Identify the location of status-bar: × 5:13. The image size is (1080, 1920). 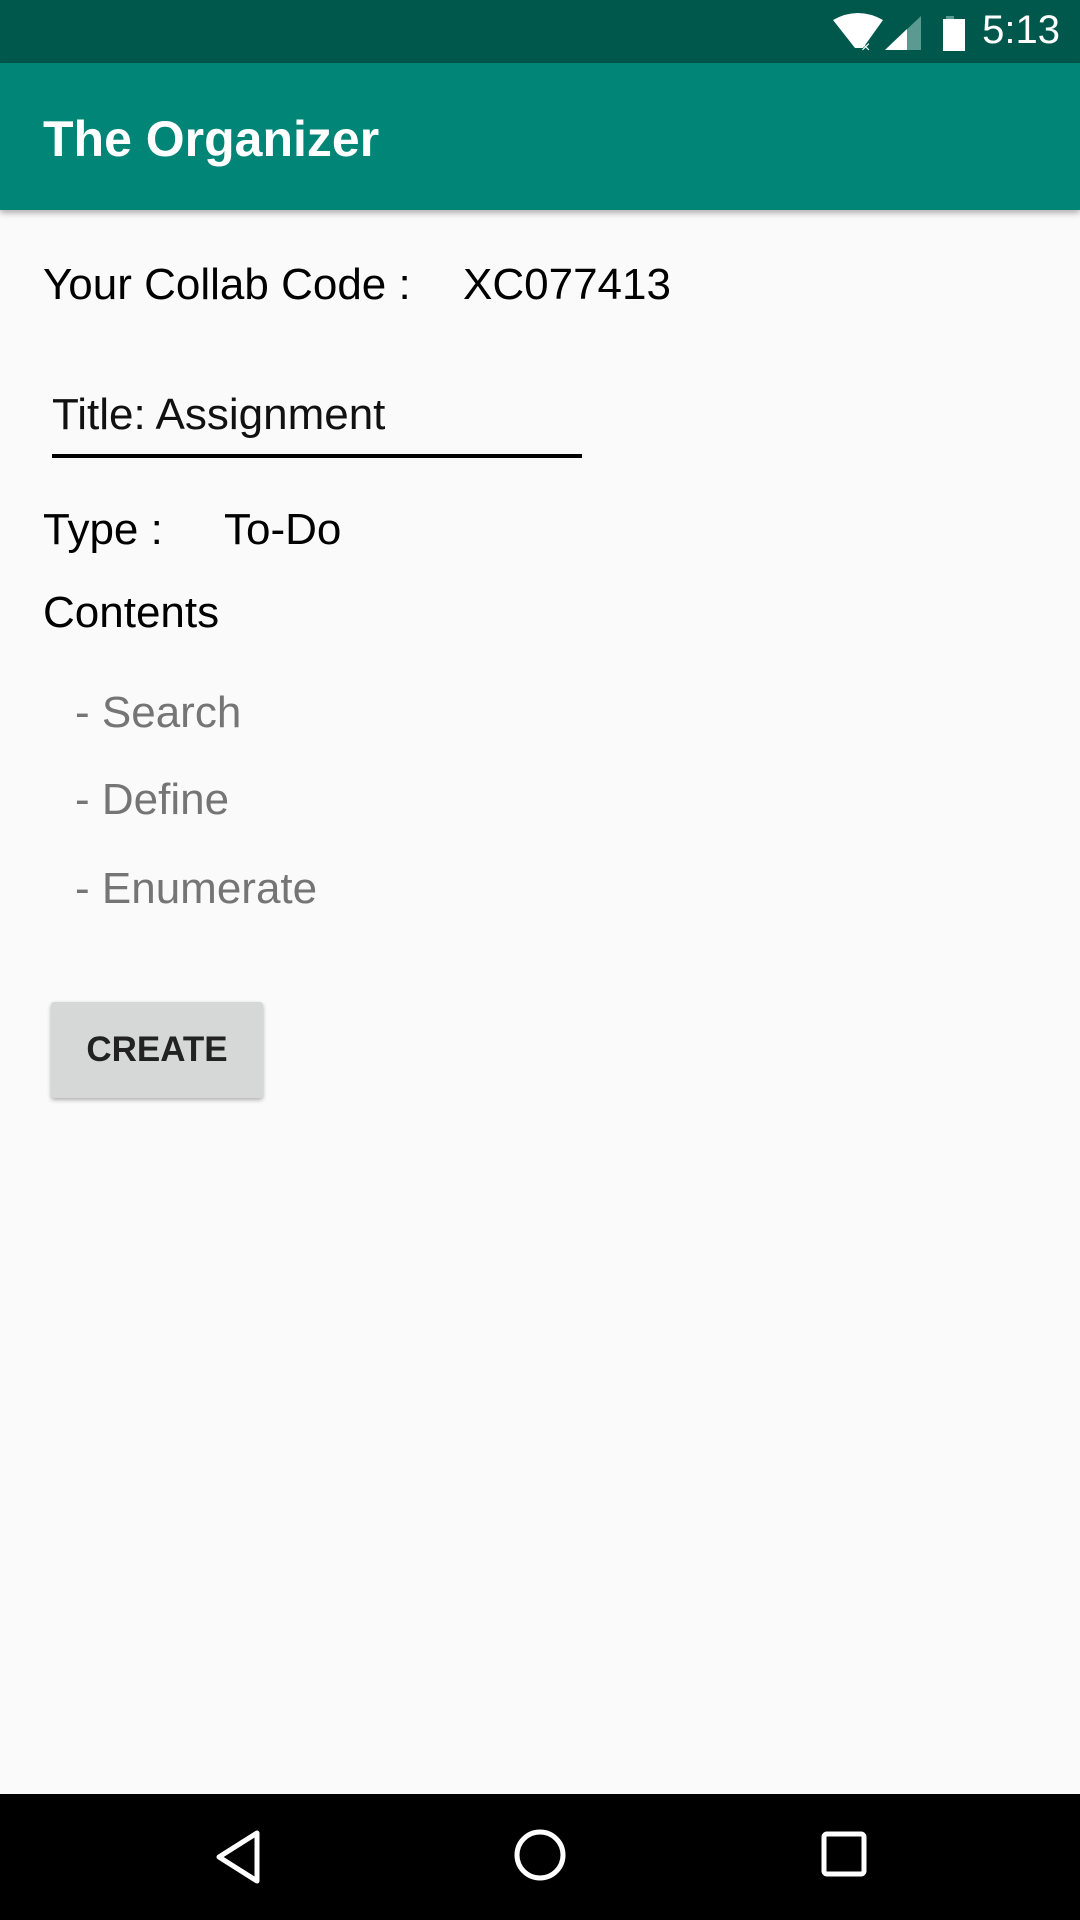
(540, 31).